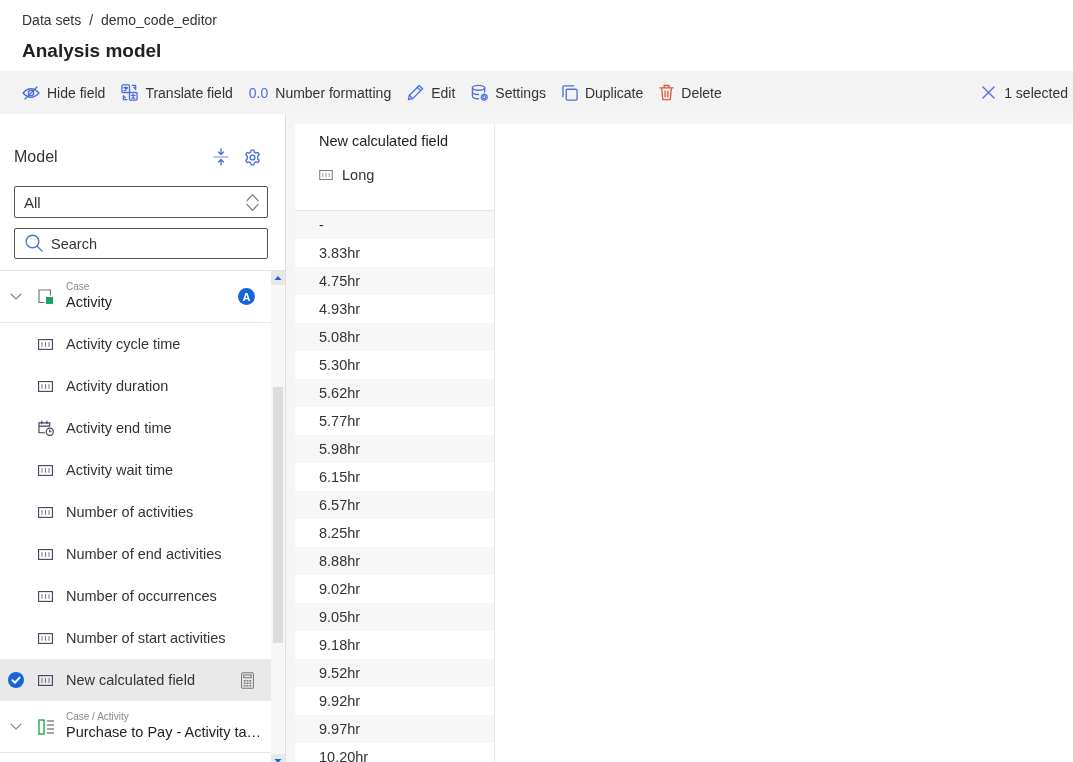 The height and width of the screenshot is (762, 1073). Describe the element at coordinates (31, 92) in the screenshot. I see `eye-slash-icon` at that location.